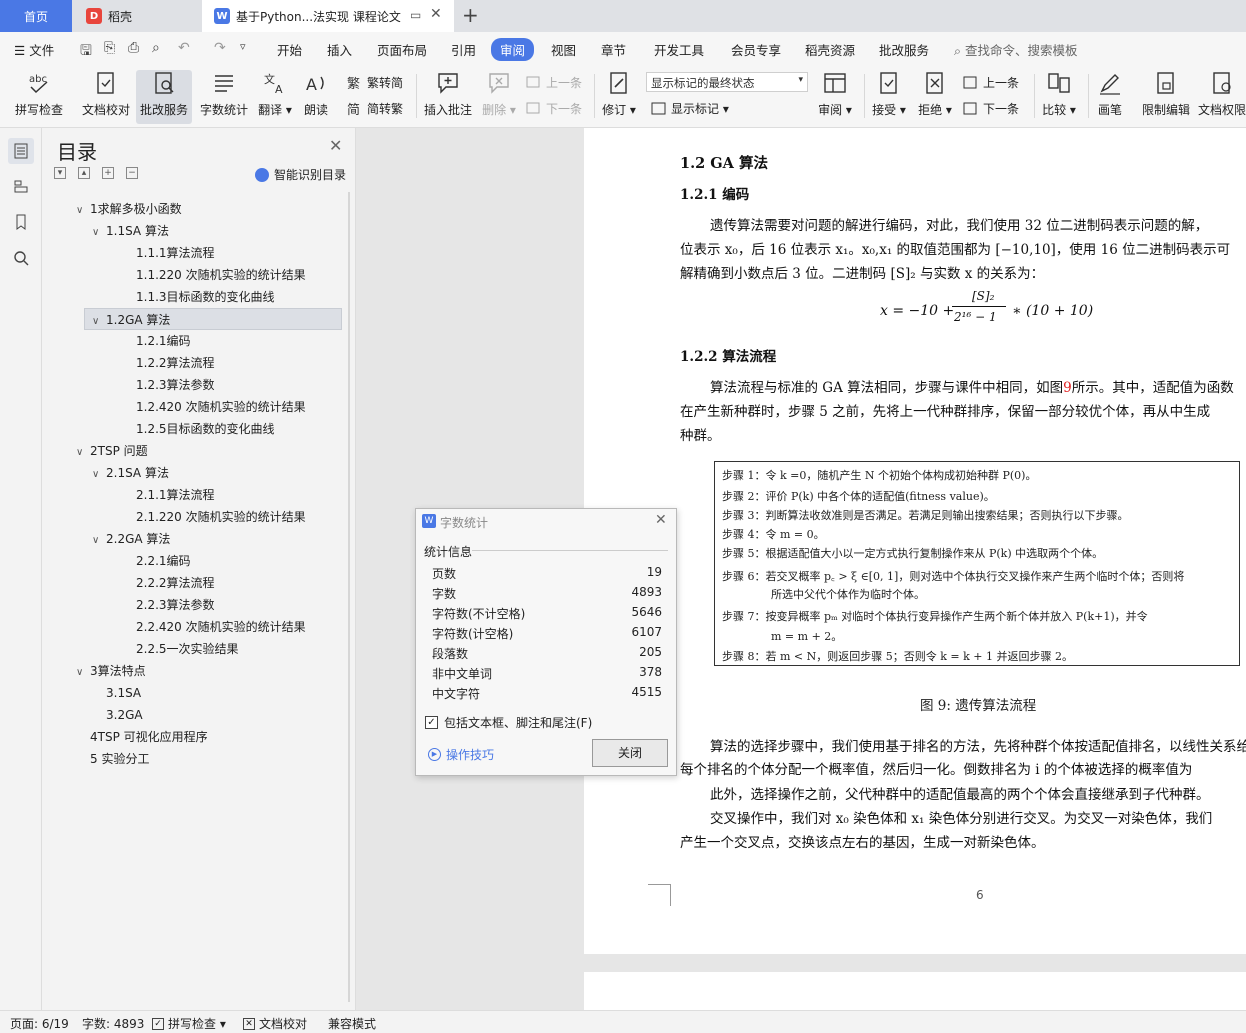 This screenshot has width=1246, height=1033. What do you see at coordinates (214, 275) in the screenshot?
I see `toc-item: 1.1.220 次随机实验的统计结果` at bounding box center [214, 275].